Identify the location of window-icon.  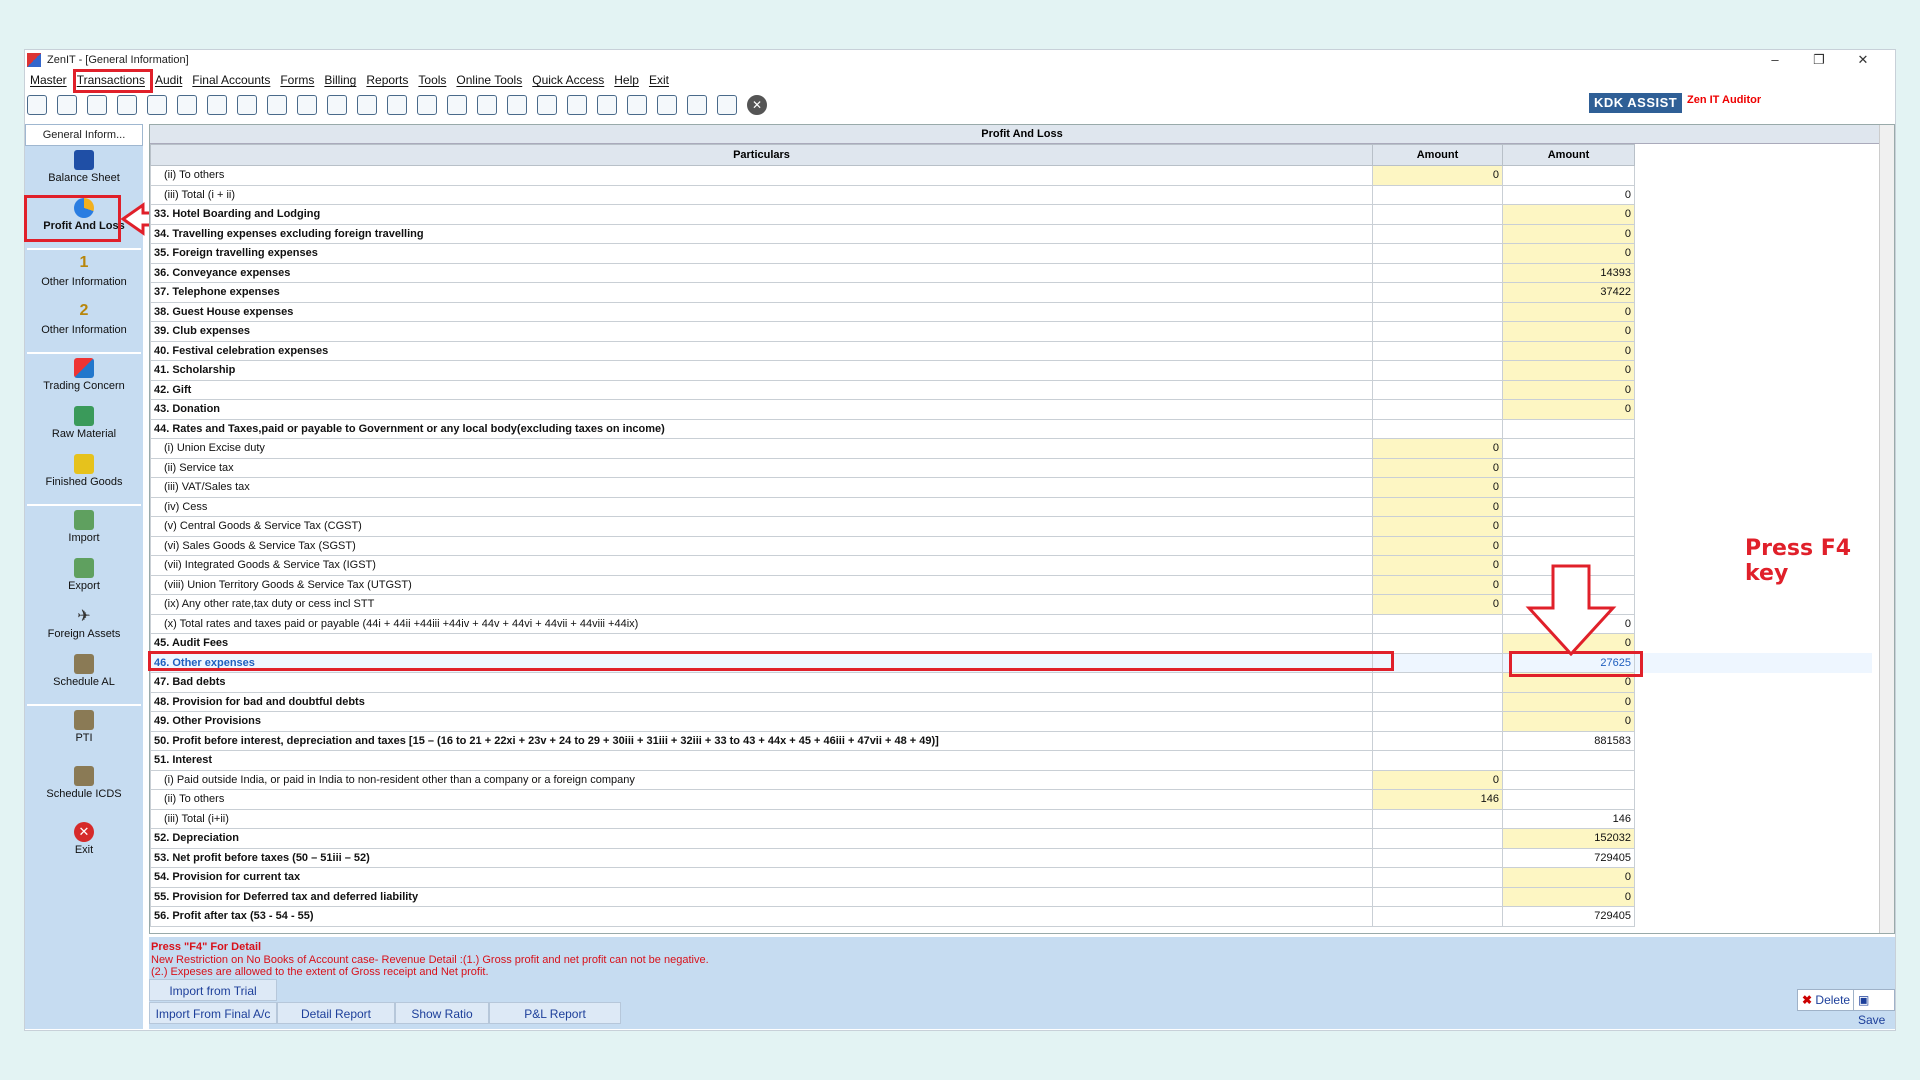
(637, 105).